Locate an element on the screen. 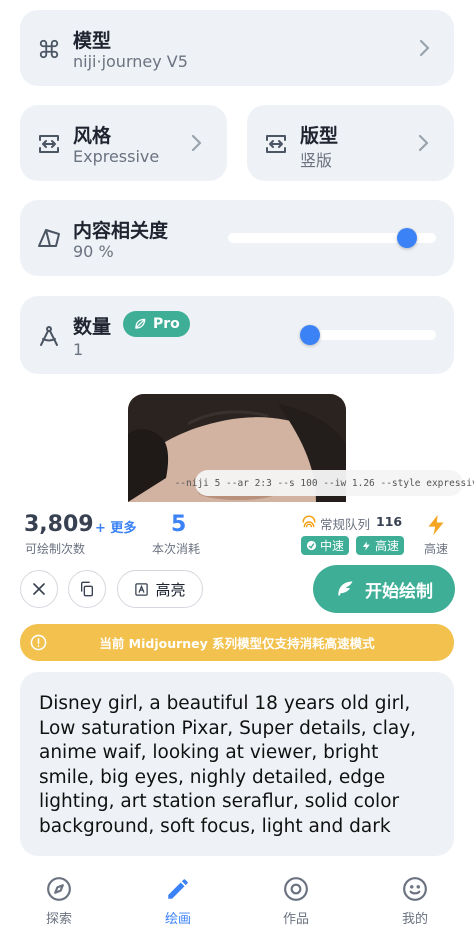 The height and width of the screenshot is (943, 474). model-value: niji·journey V5 is located at coordinates (130, 61).